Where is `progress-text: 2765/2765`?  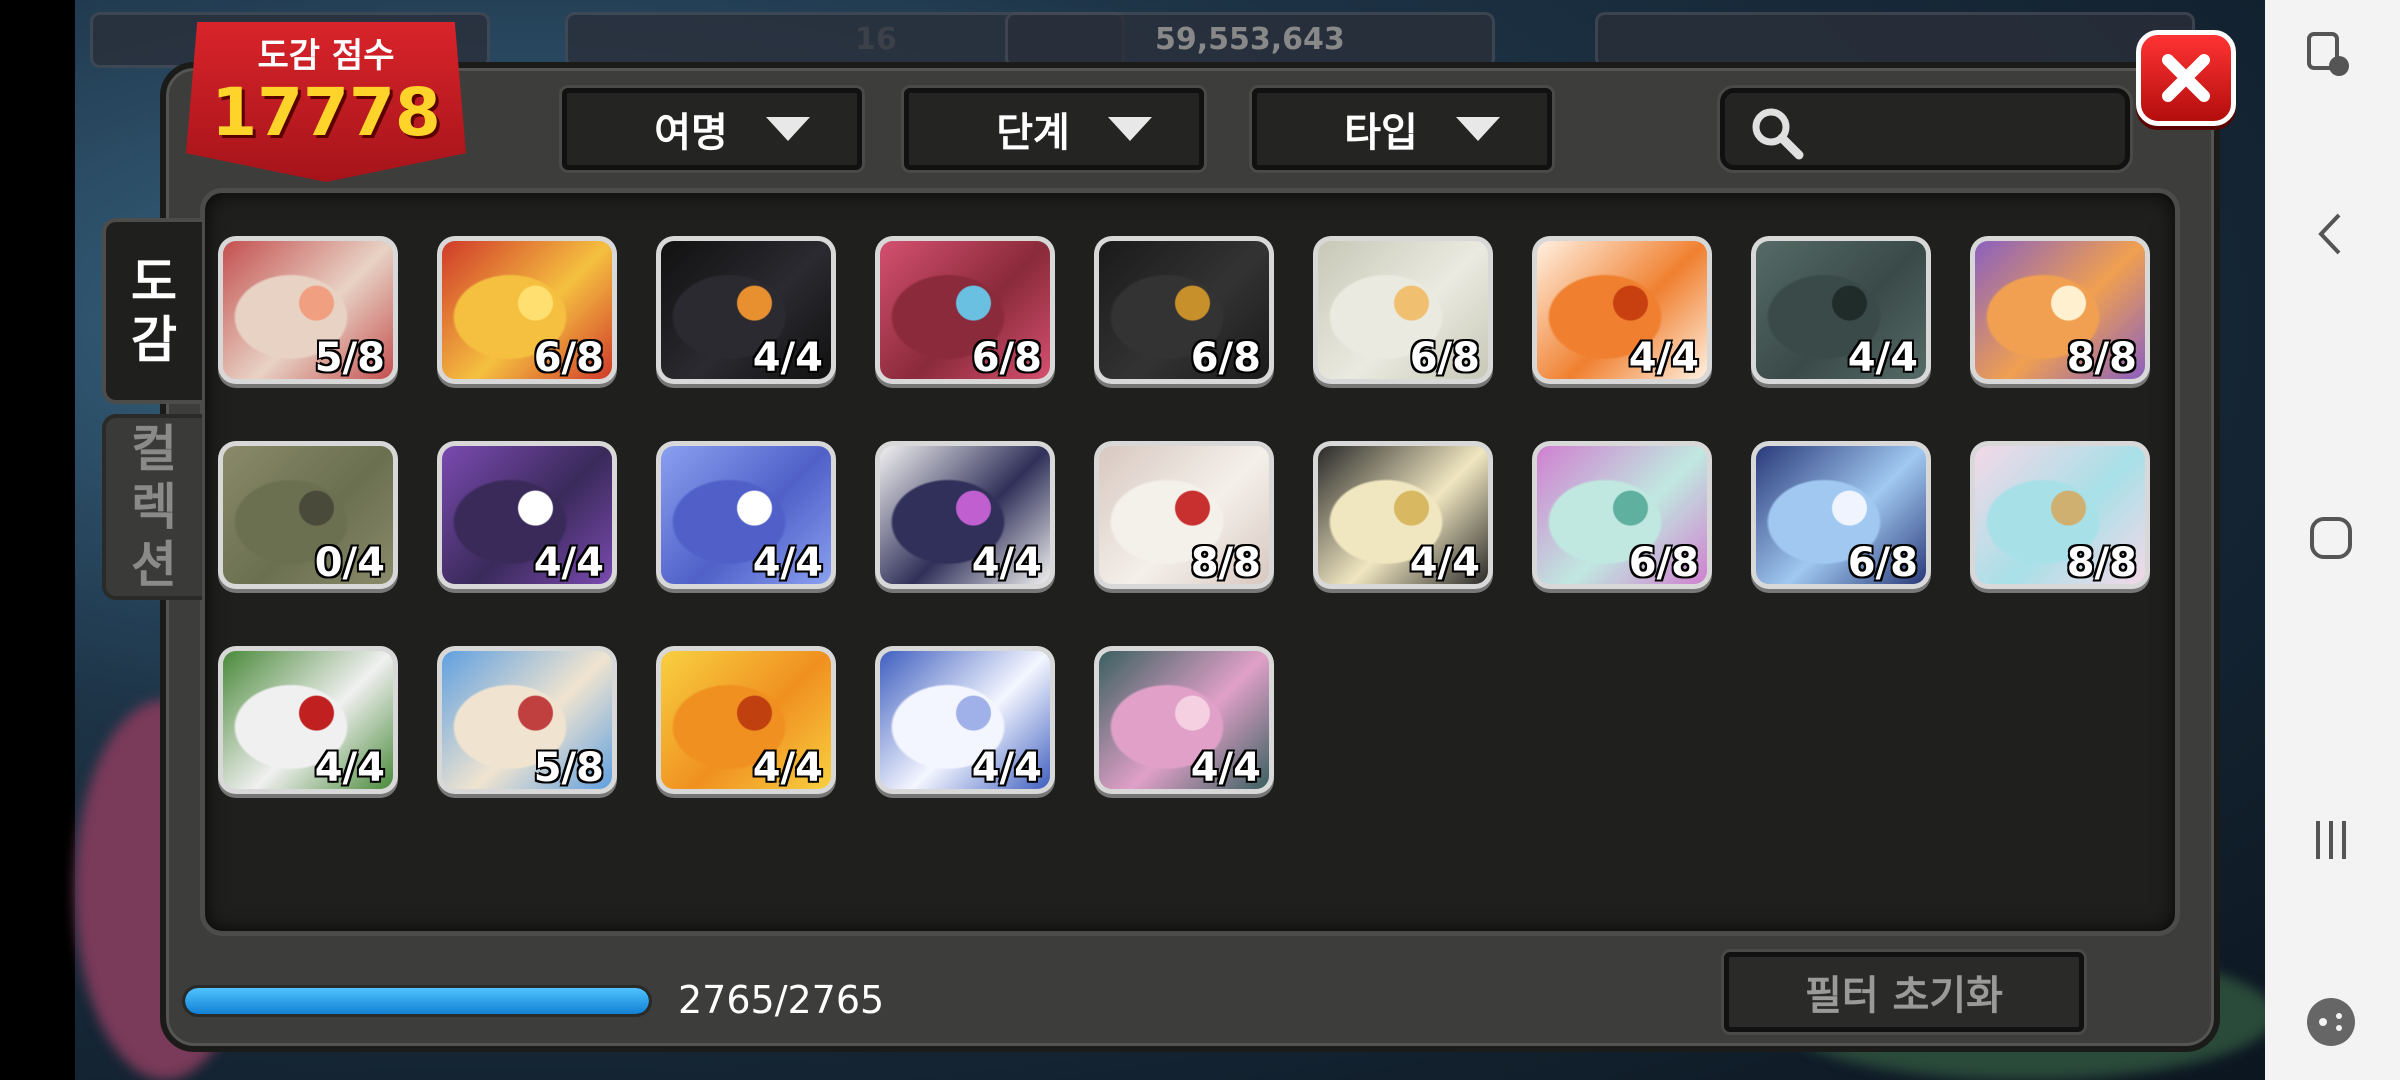 progress-text: 2765/2765 is located at coordinates (781, 1000).